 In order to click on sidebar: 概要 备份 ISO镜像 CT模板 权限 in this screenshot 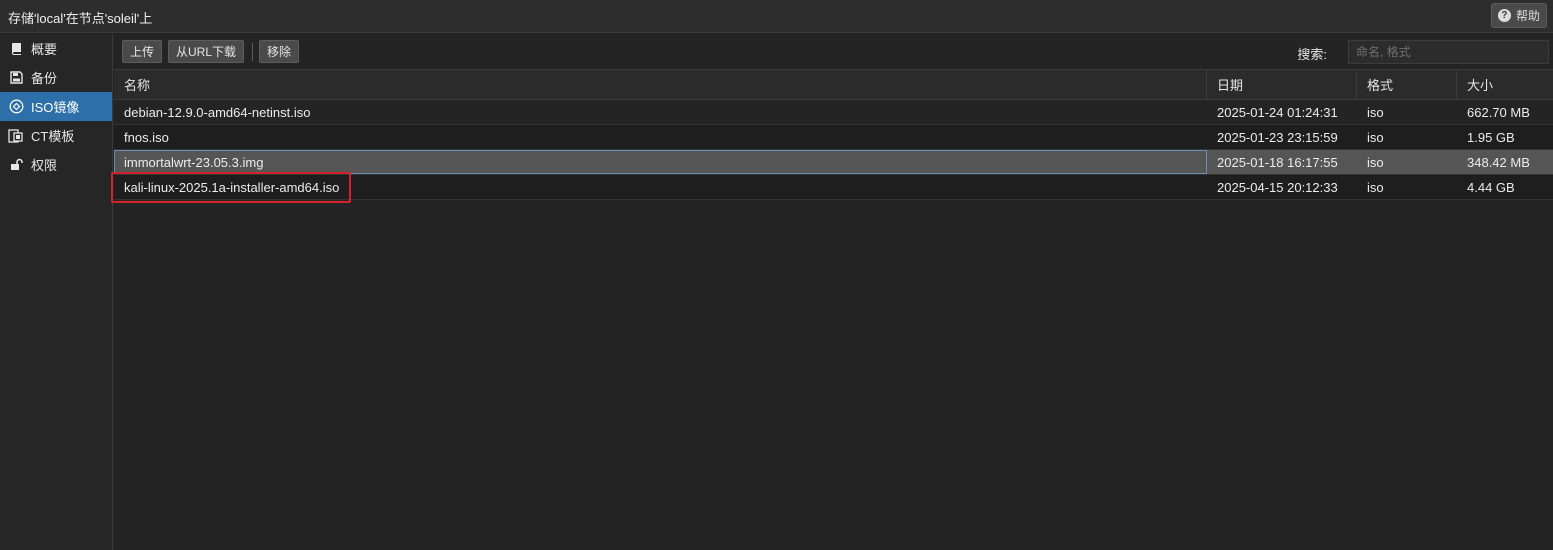, I will do `click(56, 292)`.